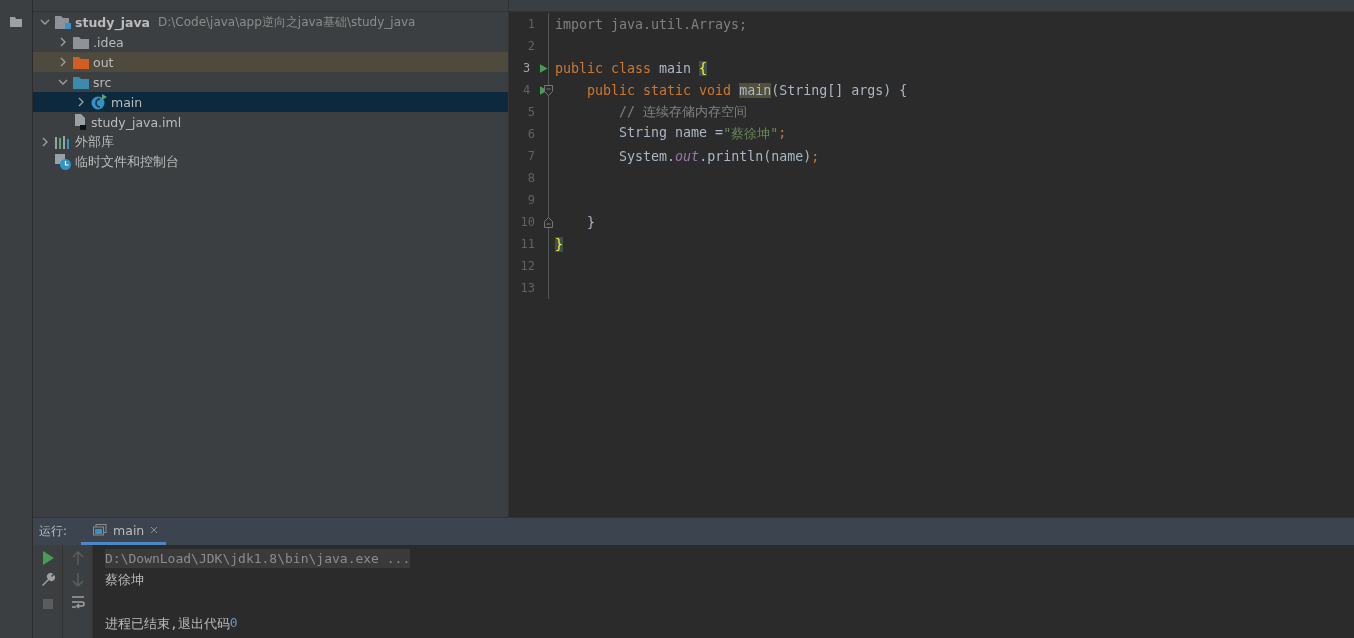 This screenshot has height=638, width=1354. Describe the element at coordinates (53, 531) in the screenshot. I see `run-panel-label: 运行:` at that location.